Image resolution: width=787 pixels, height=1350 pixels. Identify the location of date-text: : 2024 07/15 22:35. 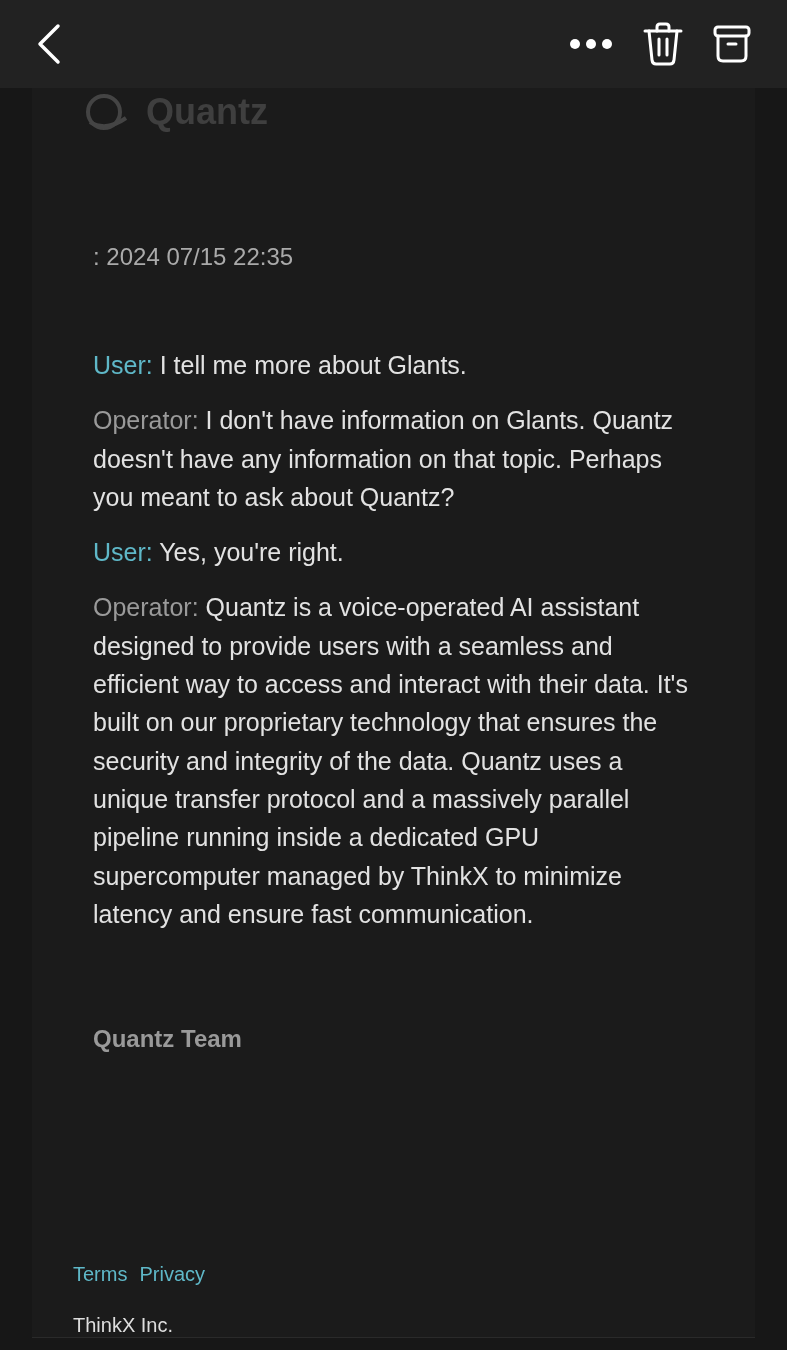
(194, 257).